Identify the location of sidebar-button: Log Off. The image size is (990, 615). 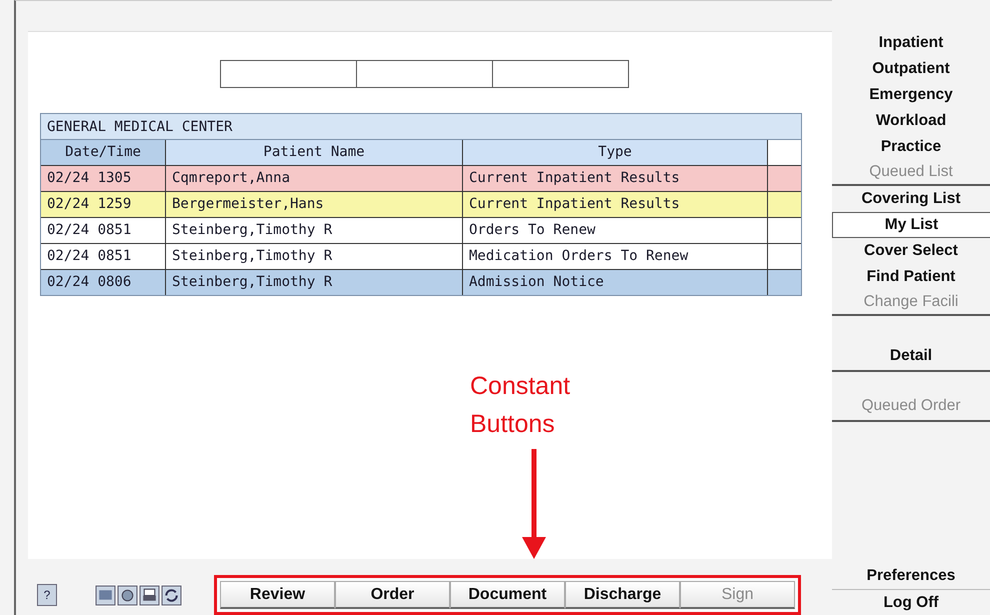
(911, 602).